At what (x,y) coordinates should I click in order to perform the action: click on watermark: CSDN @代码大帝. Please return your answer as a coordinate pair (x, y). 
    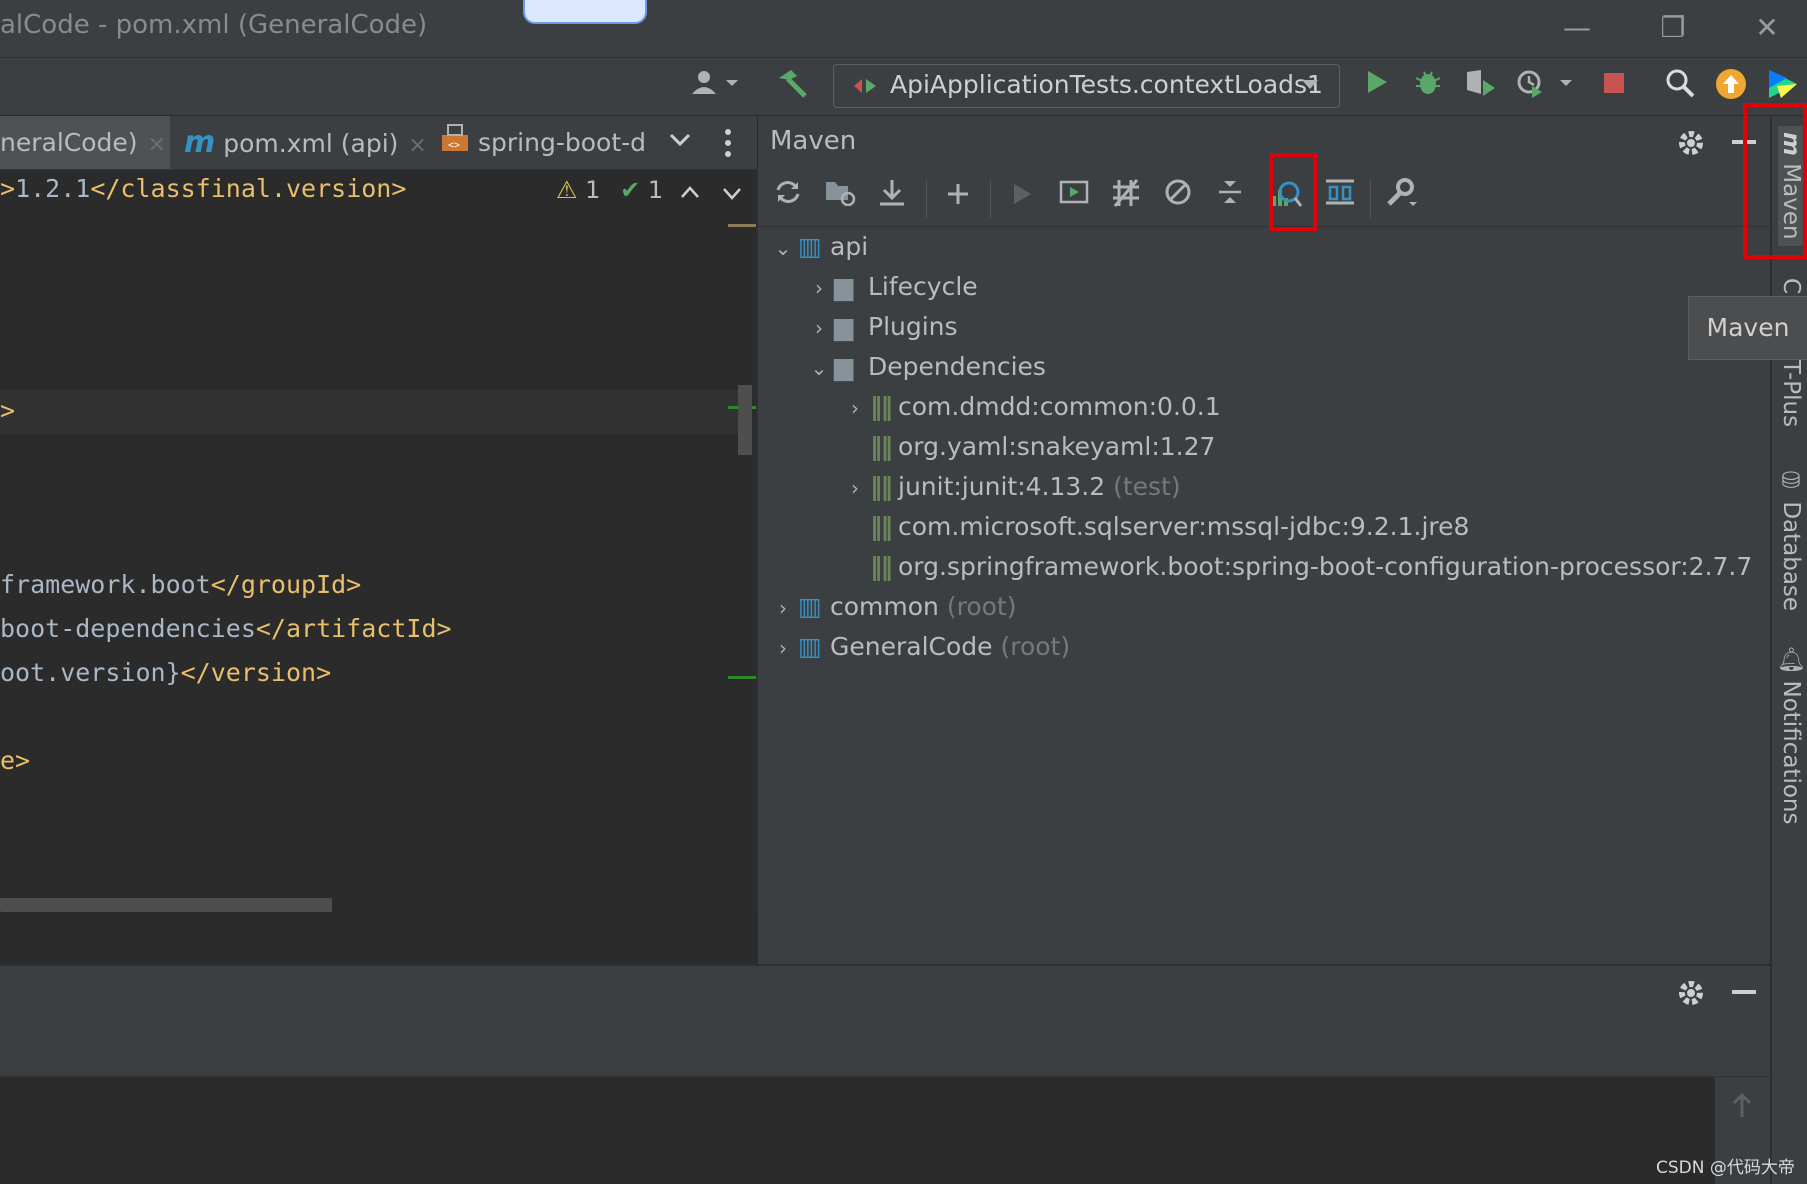
    Looking at the image, I should click on (1725, 1168).